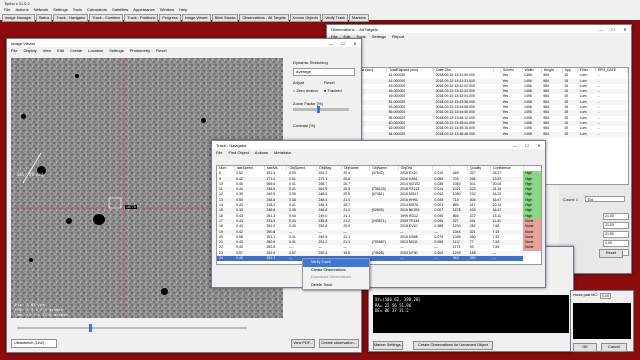  I want to click on table-cell: —, so click(436, 258).